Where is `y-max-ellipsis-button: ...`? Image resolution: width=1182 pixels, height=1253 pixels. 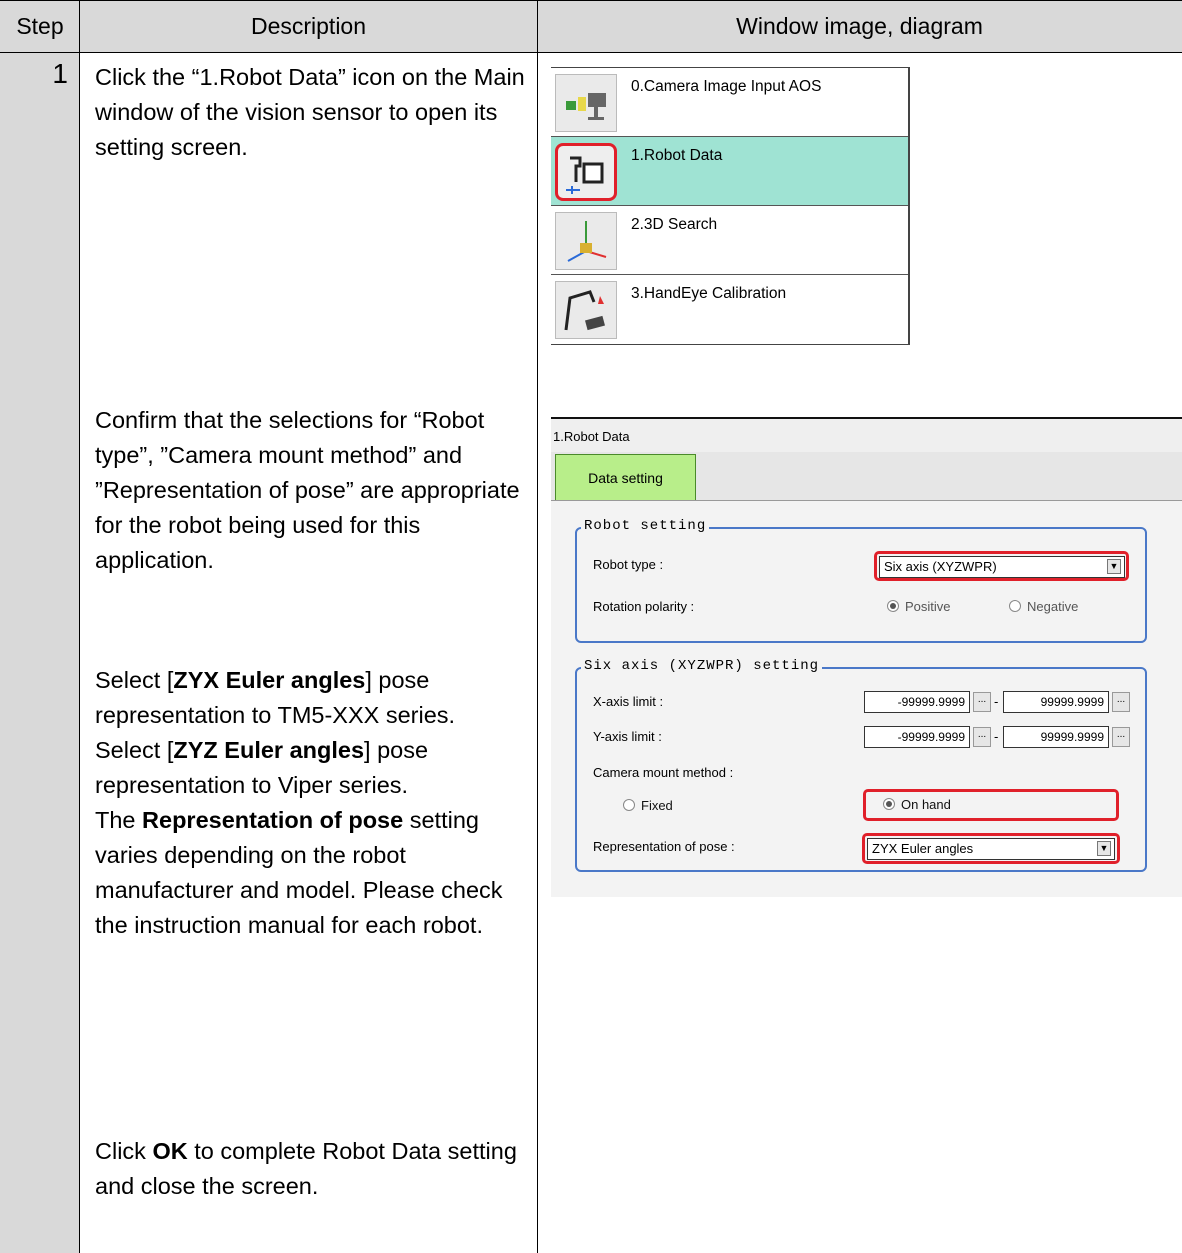 y-max-ellipsis-button: ... is located at coordinates (1121, 737).